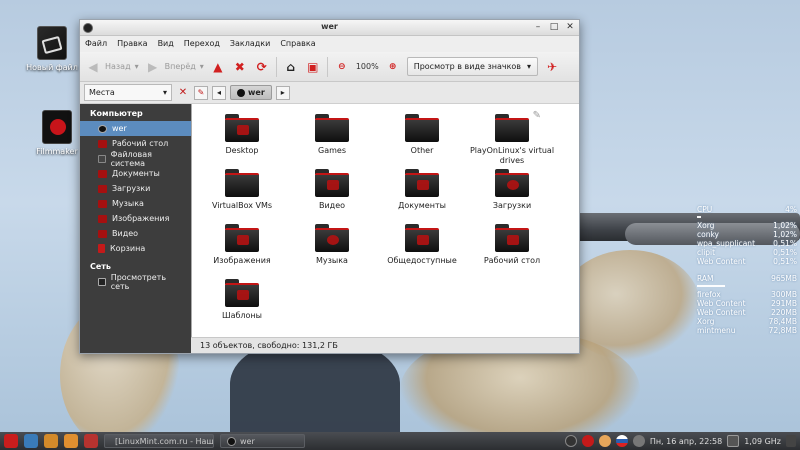 The width and height of the screenshot is (800, 450). I want to click on view-mode-select: Просмотр в виде значков ▾, so click(472, 66).